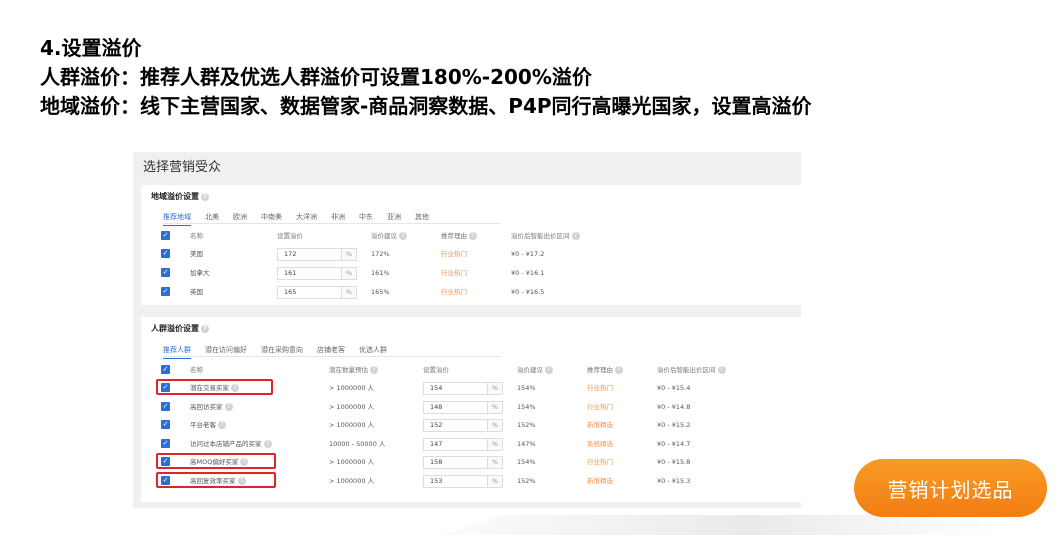  I want to click on region-name: 英国, so click(196, 292).